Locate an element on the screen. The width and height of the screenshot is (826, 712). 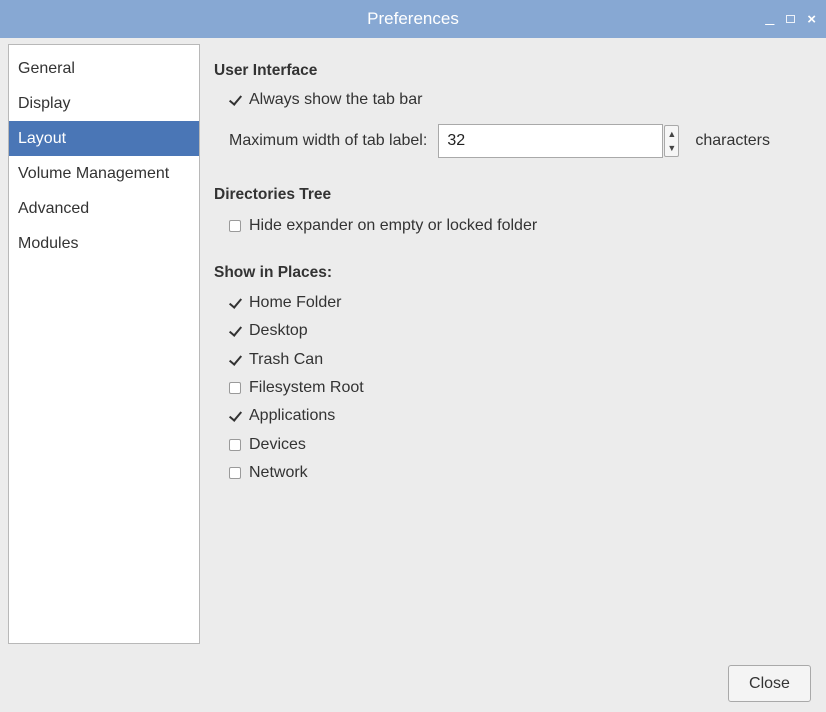
max-tab-width-stepper: ▲ ▼ is located at coordinates (672, 141).